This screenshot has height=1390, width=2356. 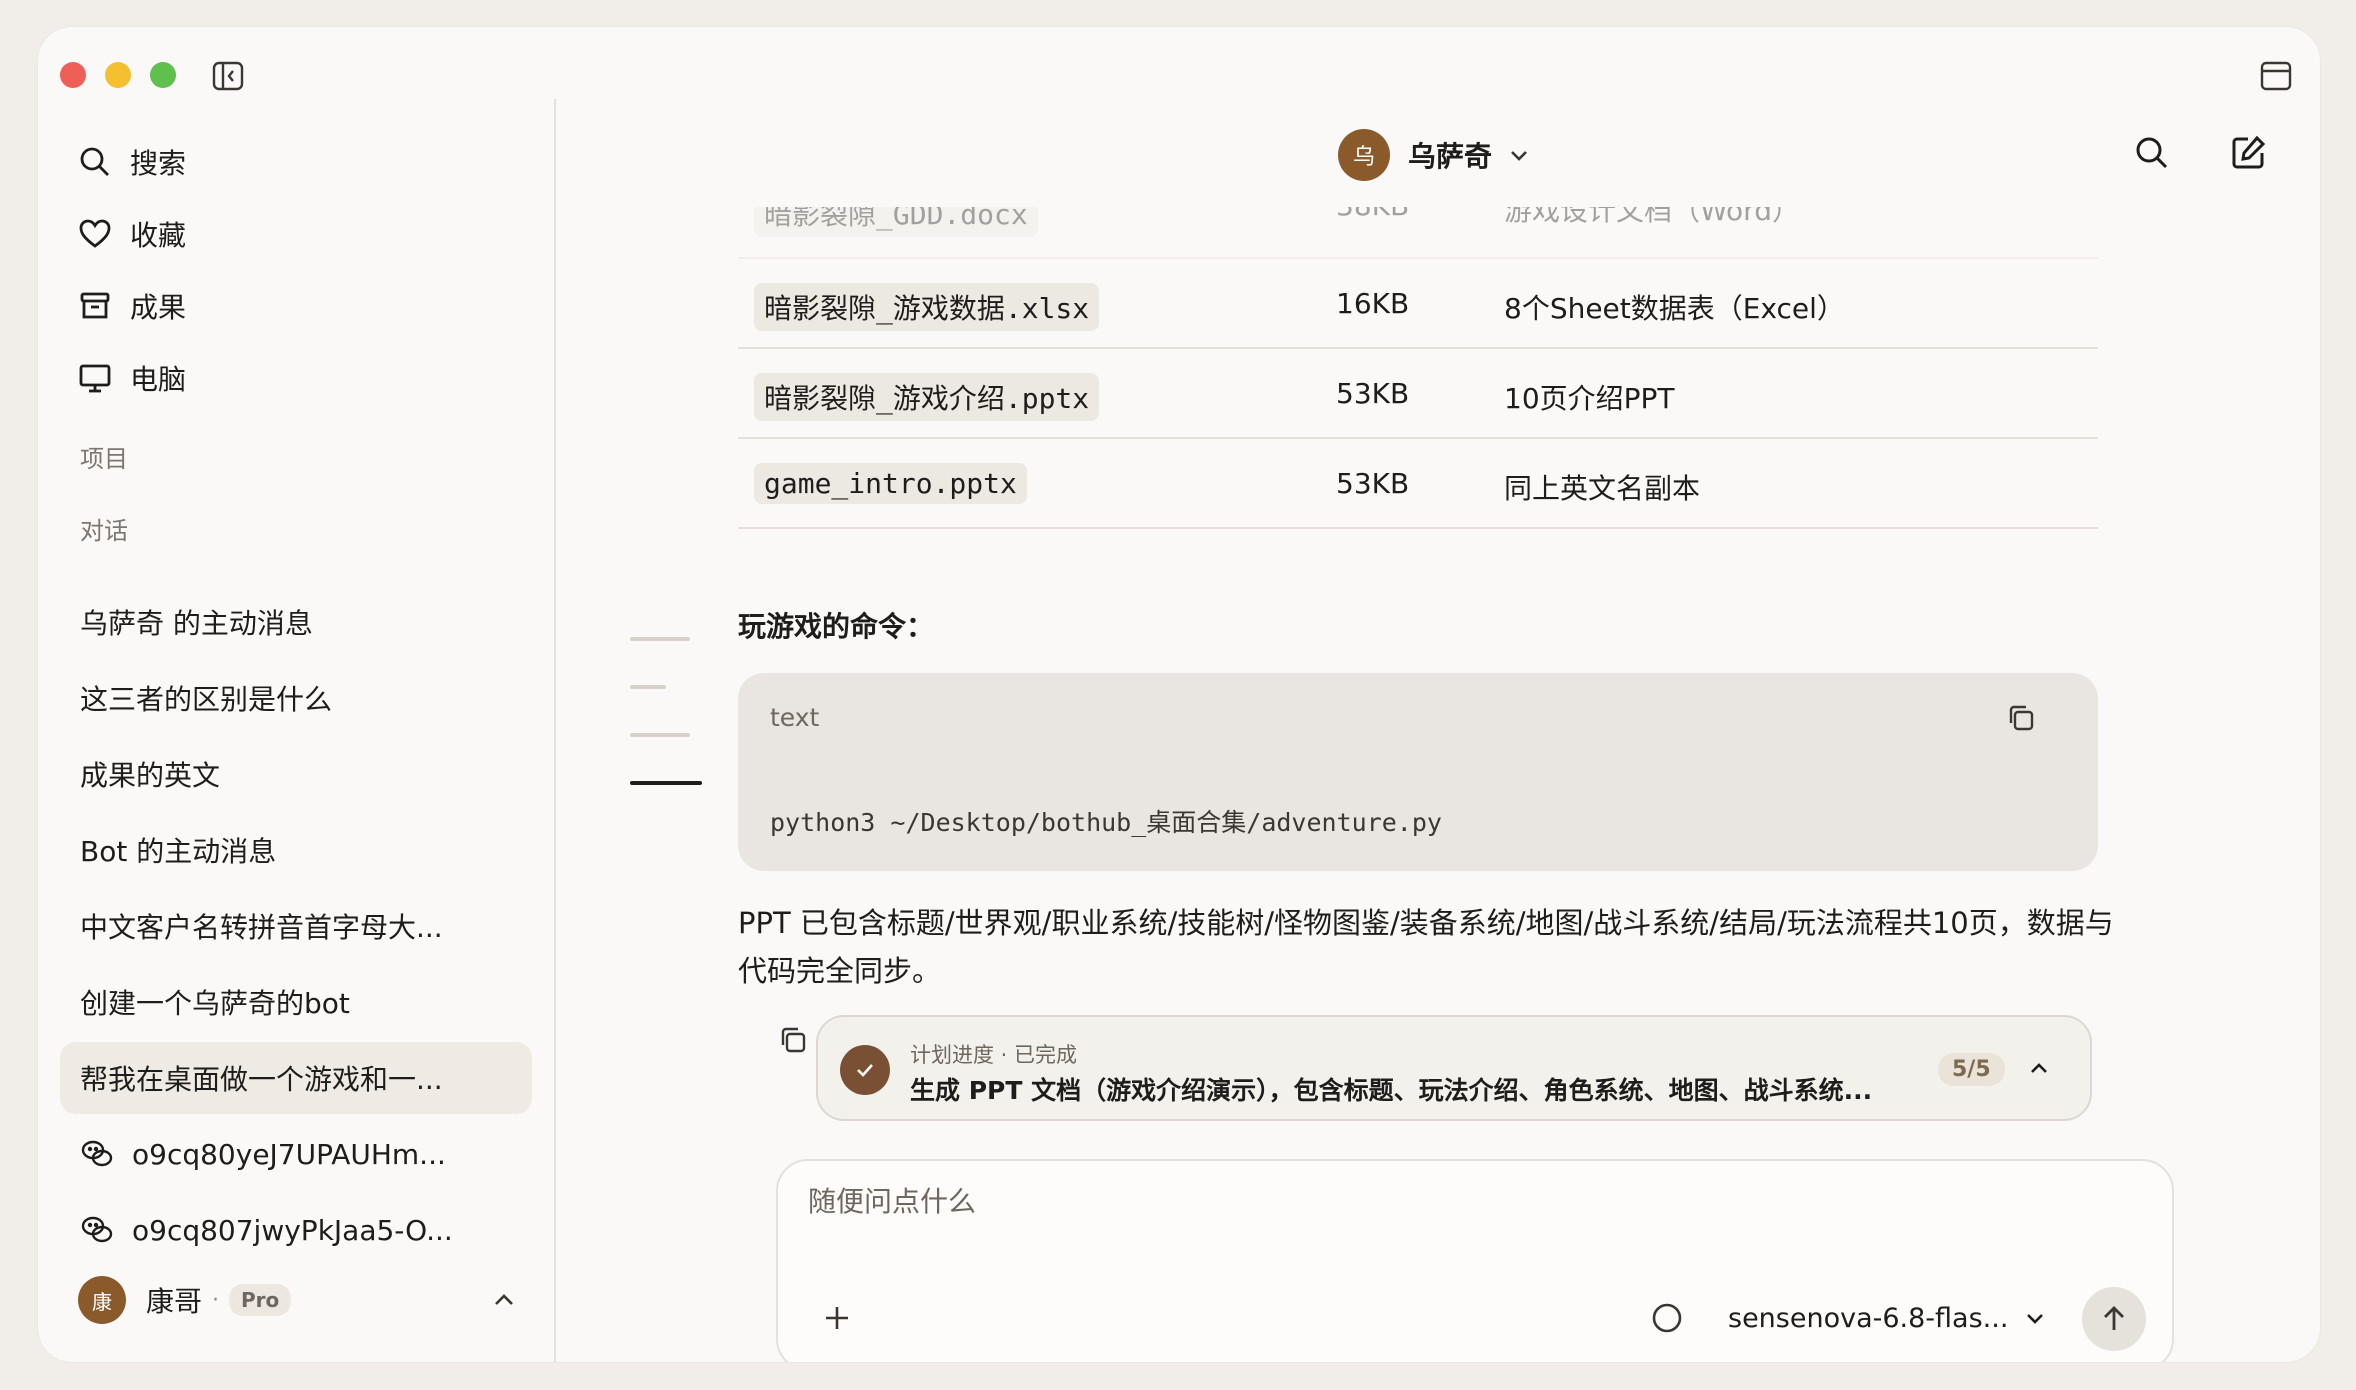 What do you see at coordinates (158, 379) in the screenshot?
I see `sidebar-item-label: 电脑` at bounding box center [158, 379].